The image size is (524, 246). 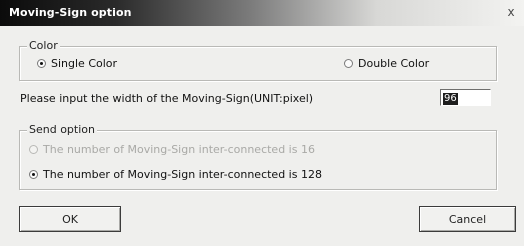 I want to click on send-option-group-label: Send option, so click(x=62, y=129).